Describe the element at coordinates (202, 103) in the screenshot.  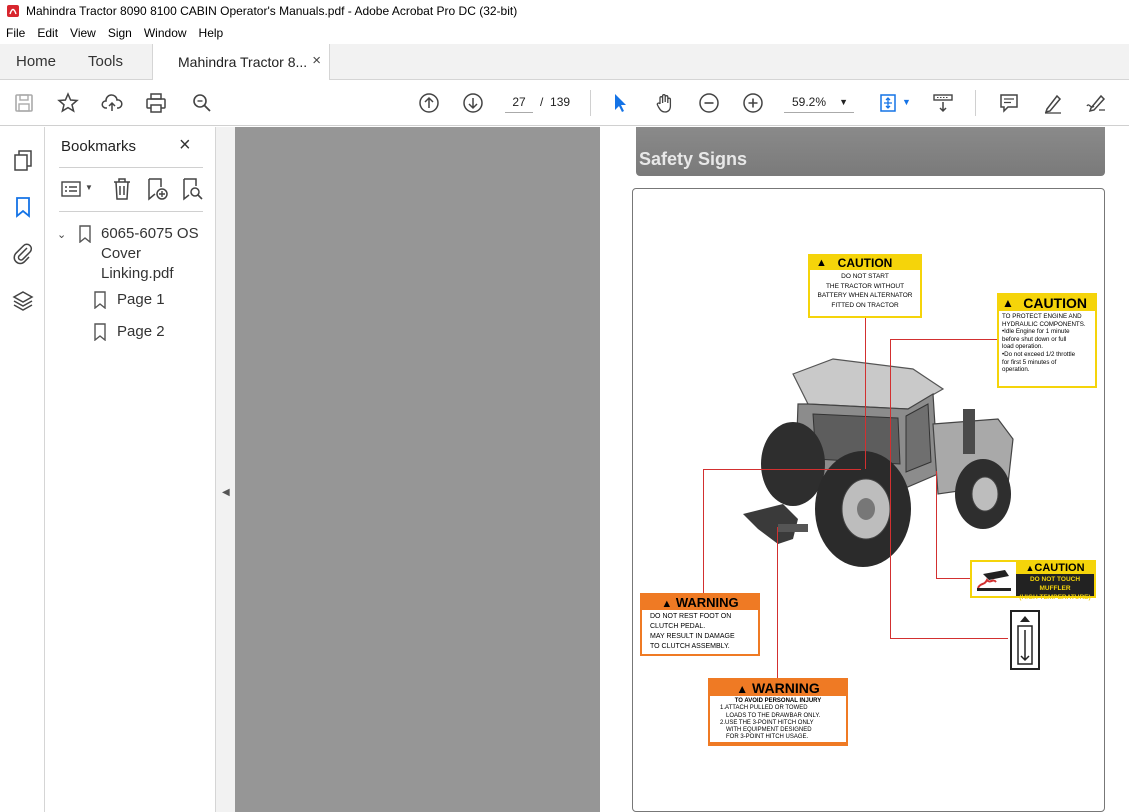
I see `search-icon` at that location.